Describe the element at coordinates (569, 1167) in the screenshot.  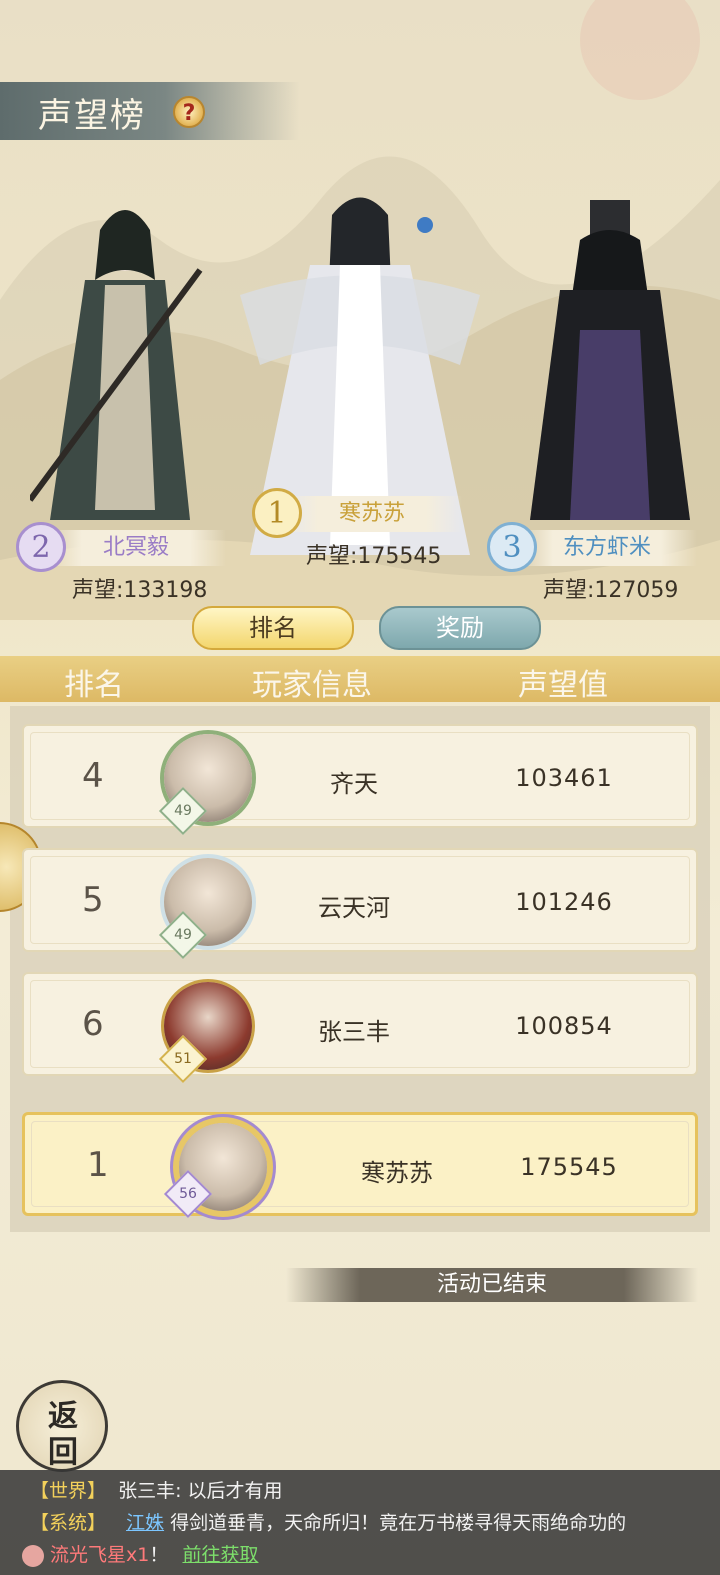
I see `player-reputation: 175545` at that location.